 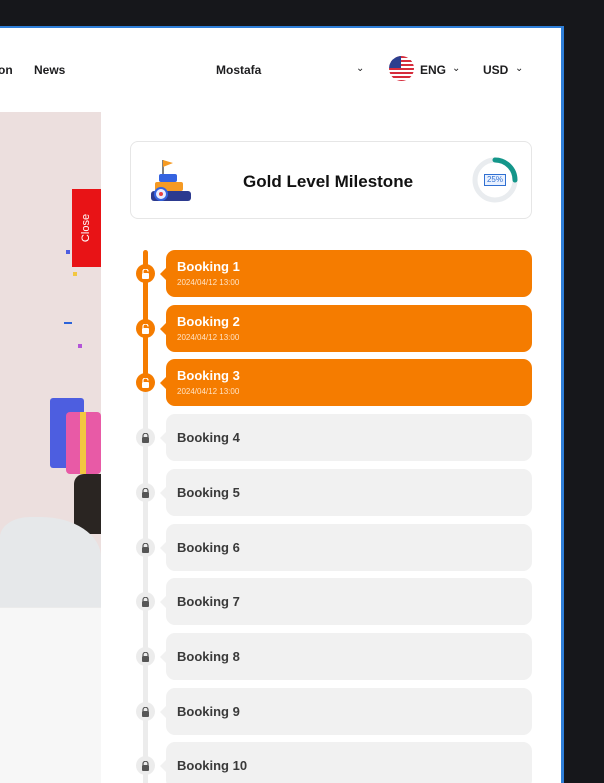 What do you see at coordinates (346, 601) in the screenshot?
I see `booking-step: Booking 7` at bounding box center [346, 601].